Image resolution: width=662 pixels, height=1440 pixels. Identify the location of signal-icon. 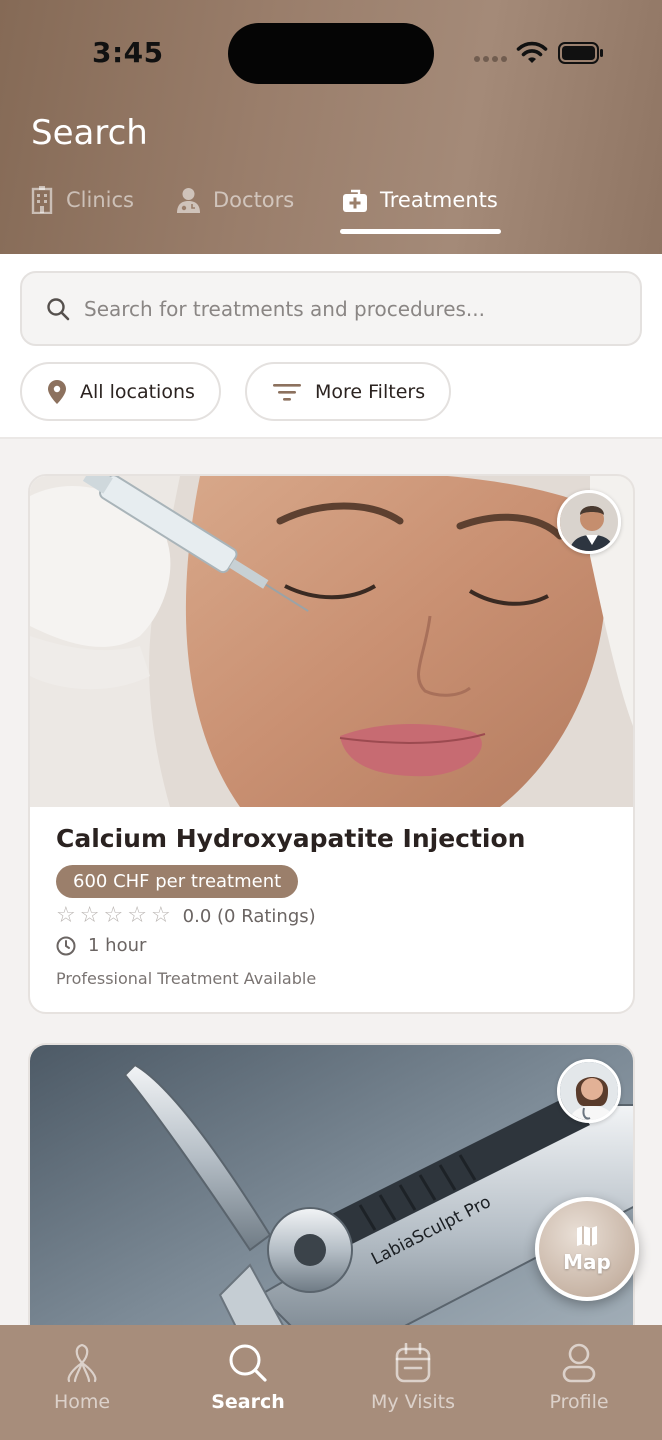
(490, 59).